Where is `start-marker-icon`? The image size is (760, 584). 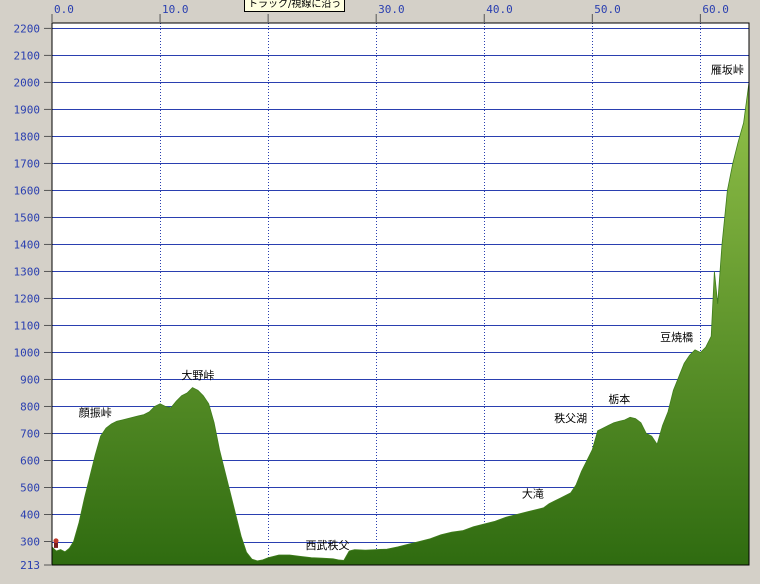
start-marker-icon is located at coordinates (56, 541).